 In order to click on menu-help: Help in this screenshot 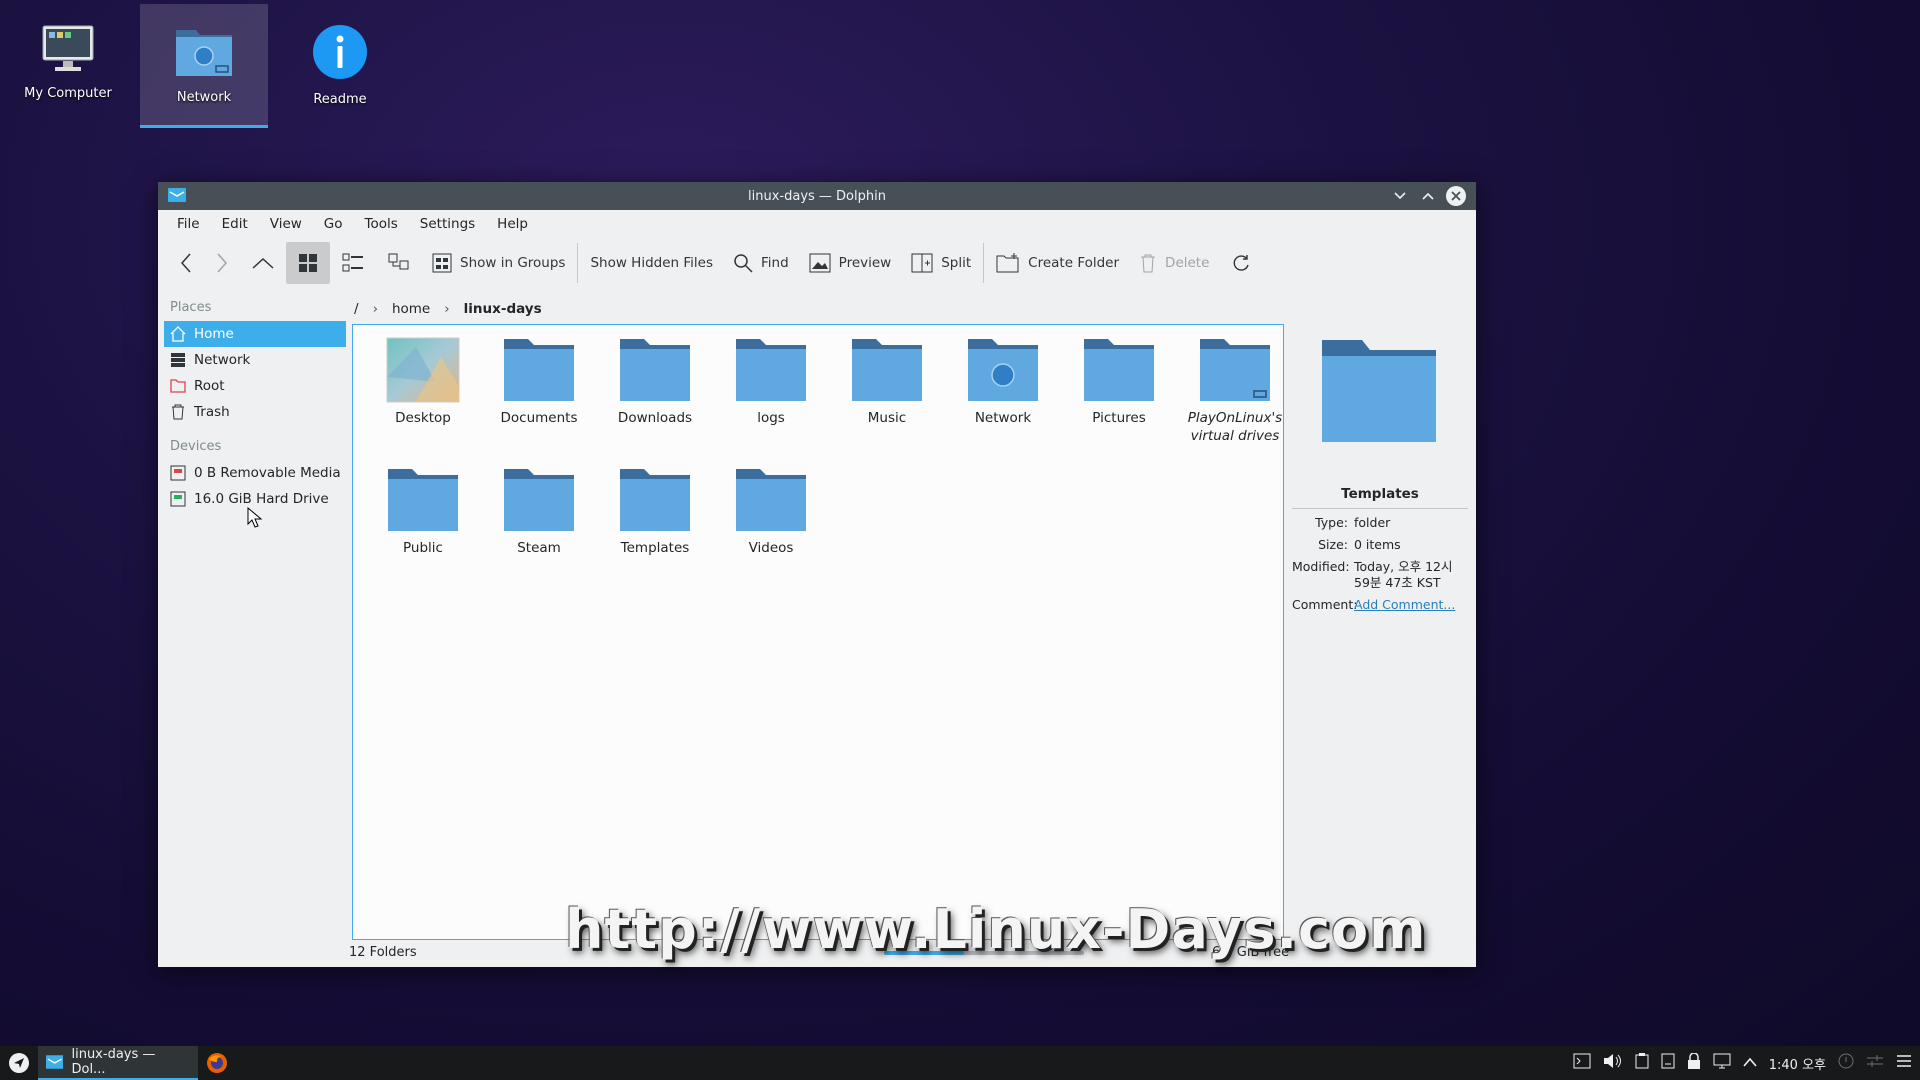, I will do `click(512, 224)`.